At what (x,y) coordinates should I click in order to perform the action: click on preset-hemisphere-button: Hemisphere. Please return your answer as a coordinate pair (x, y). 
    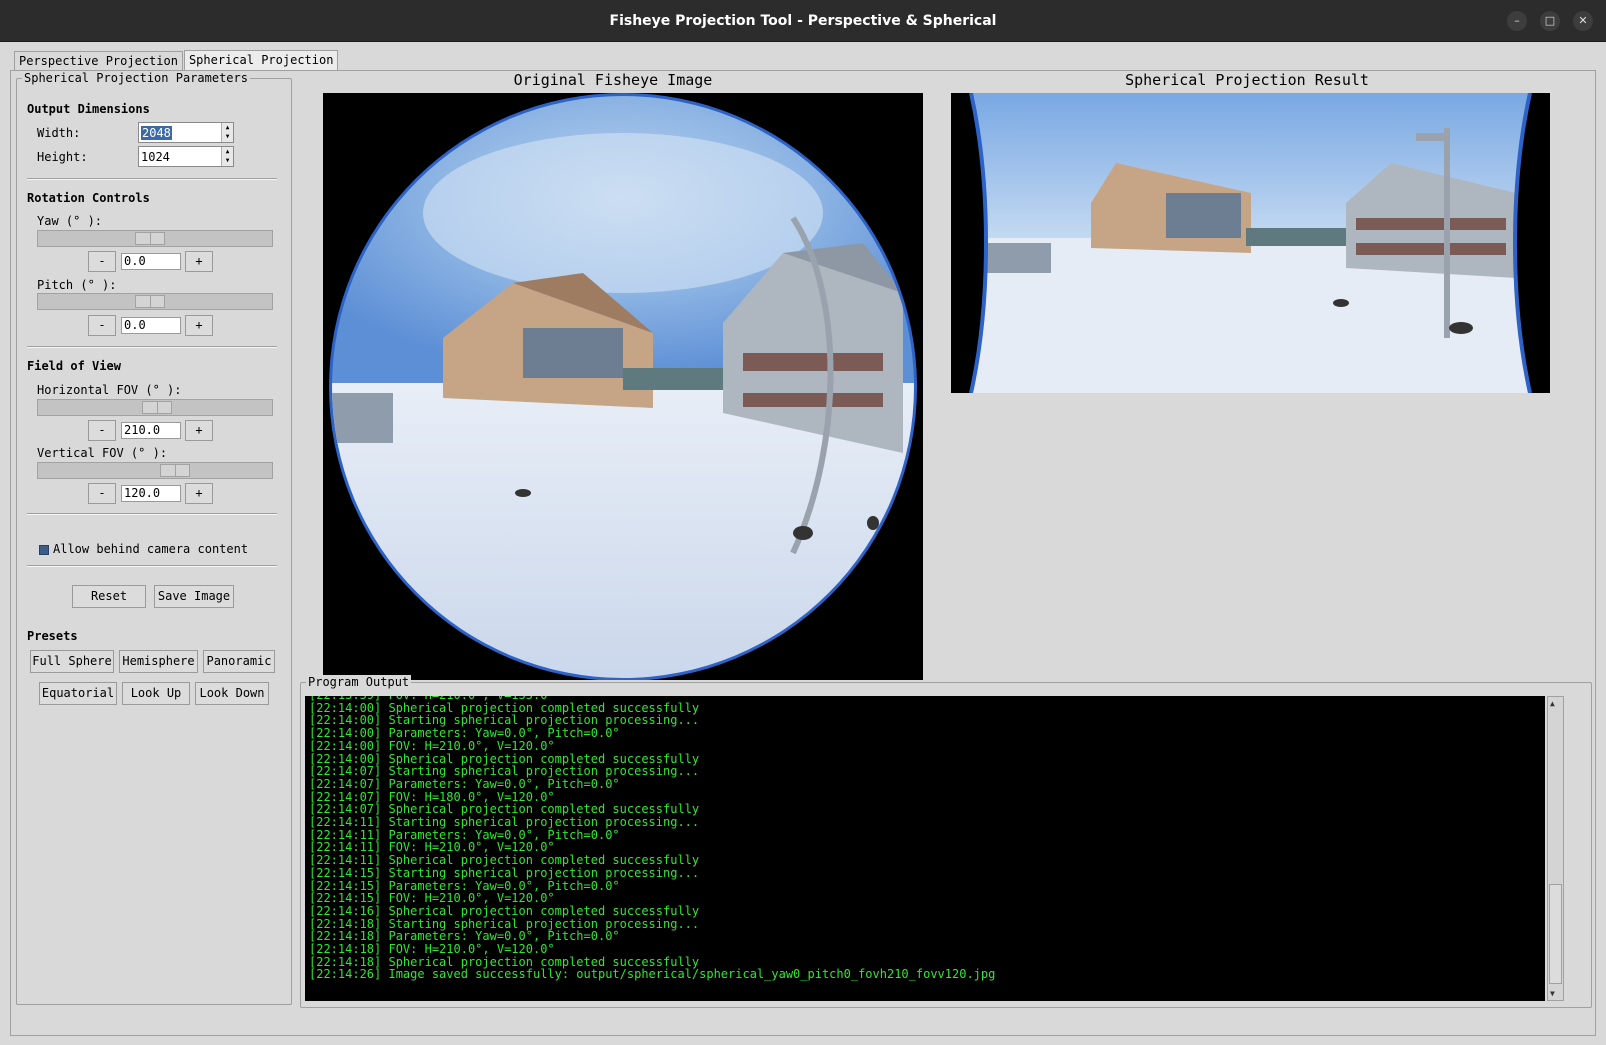
    Looking at the image, I should click on (158, 661).